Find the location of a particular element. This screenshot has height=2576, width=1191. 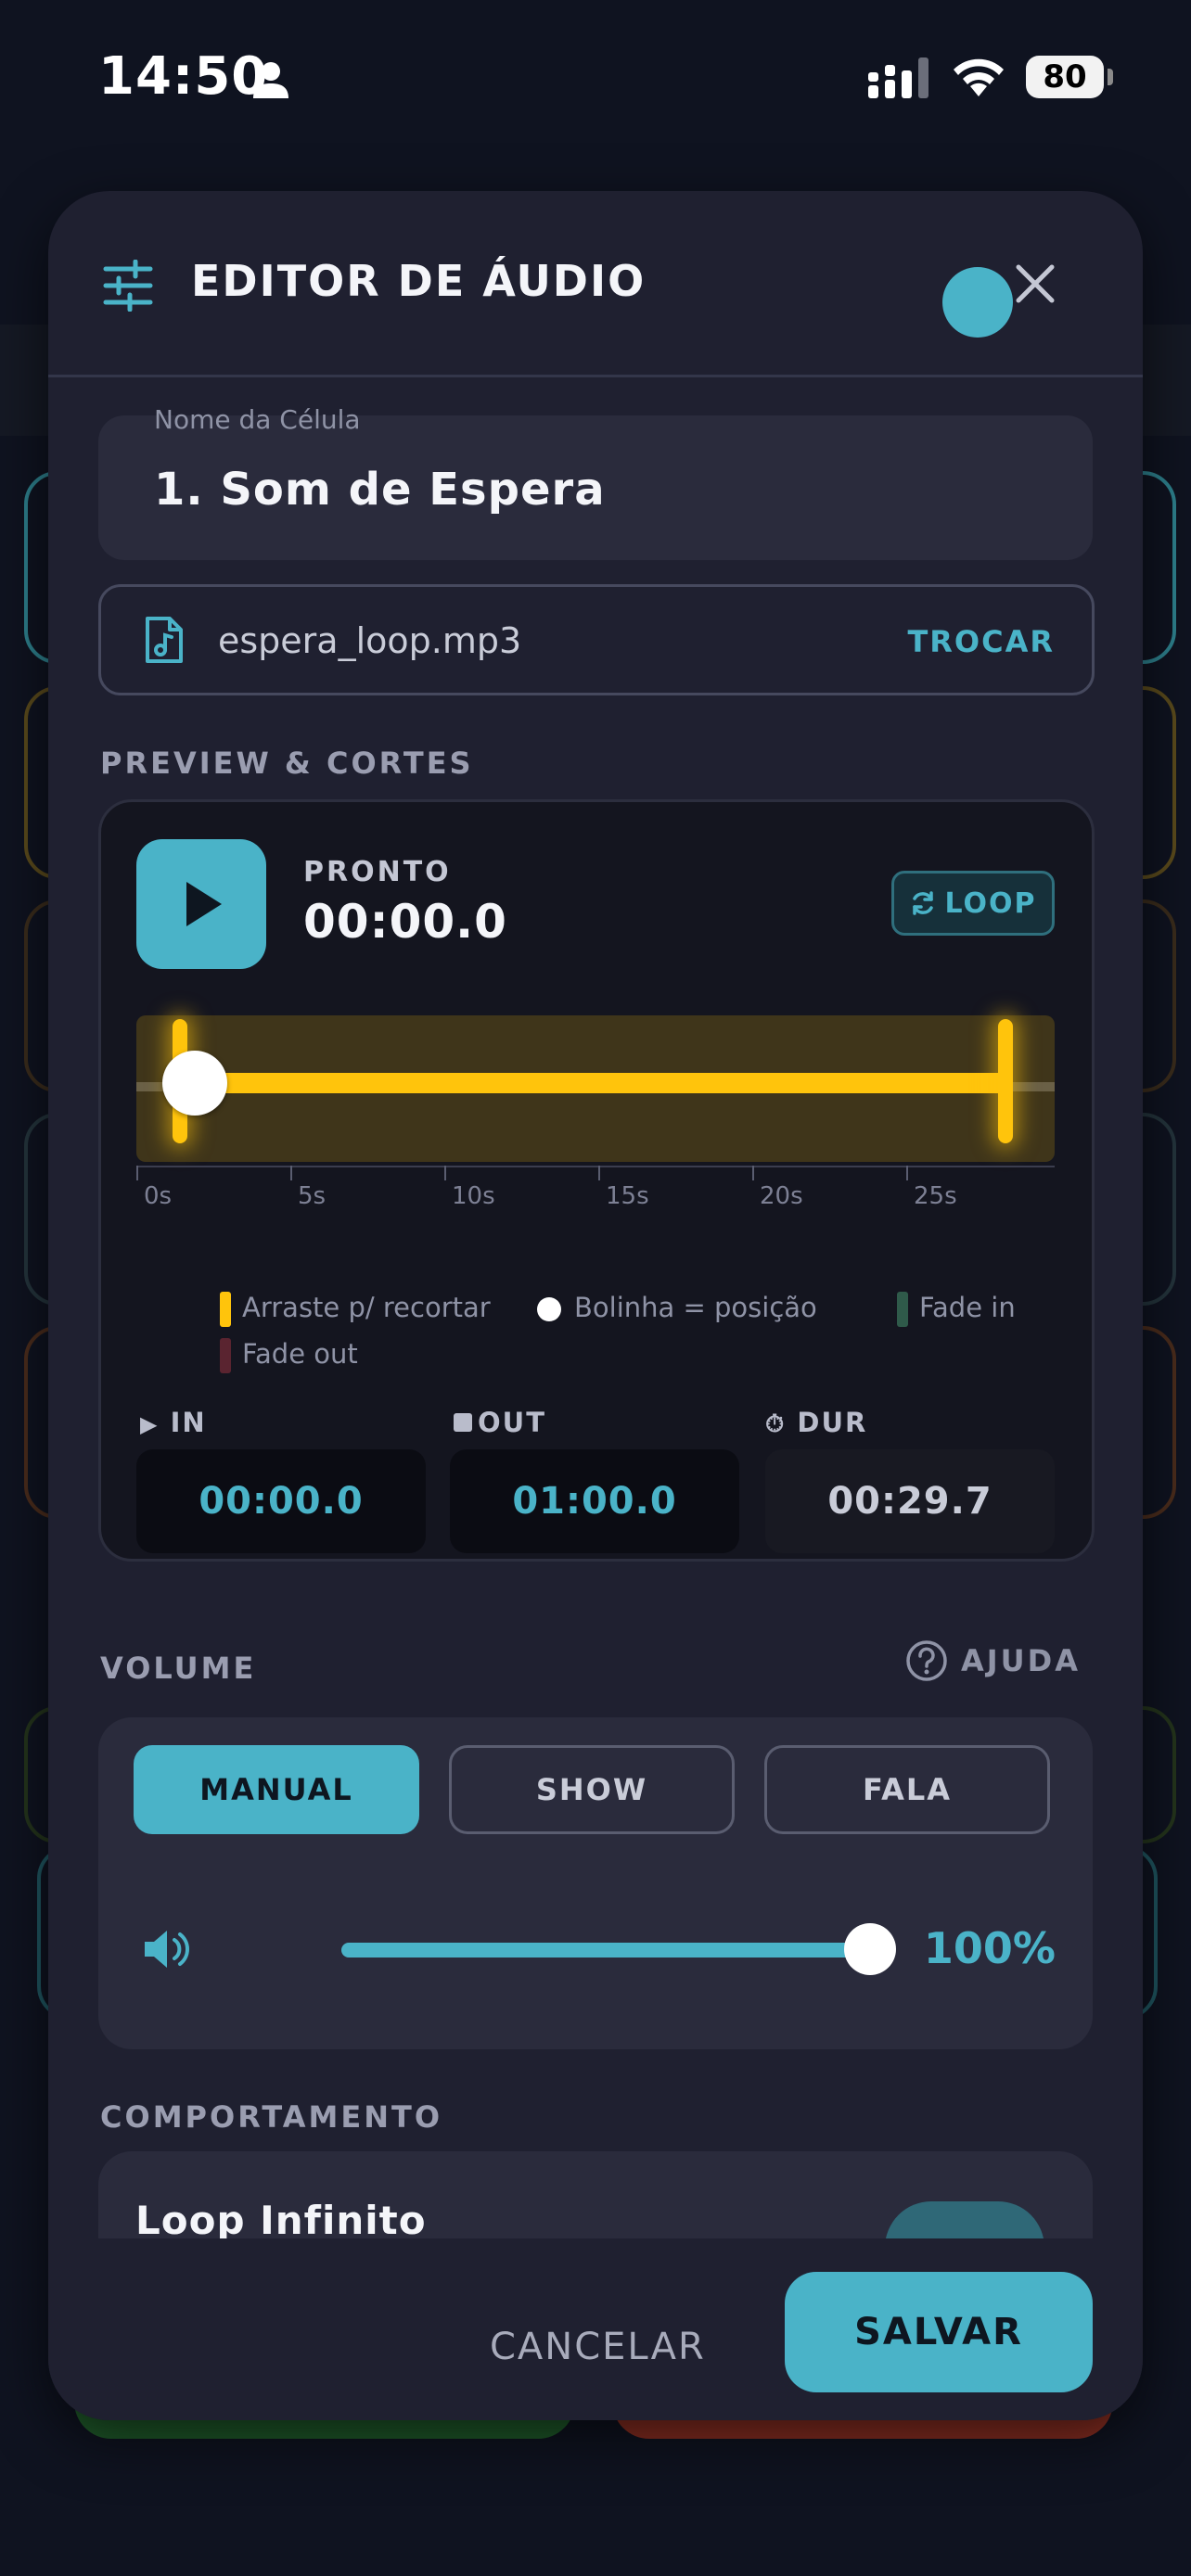

legend-fade-in: Fade in is located at coordinates (956, 1310).